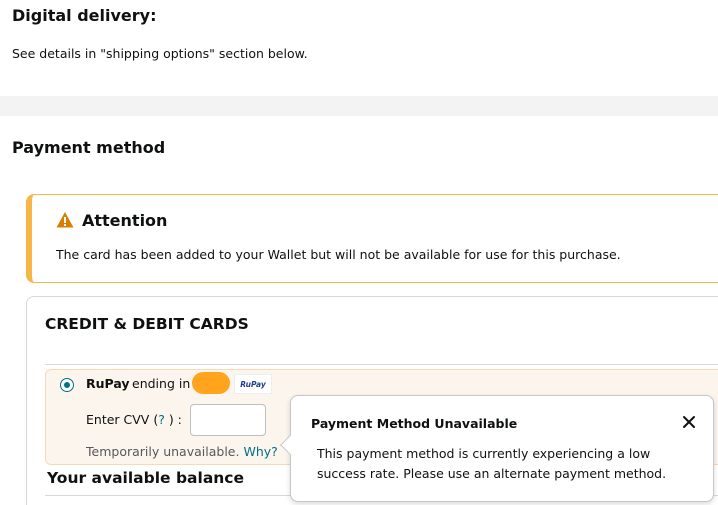 This screenshot has width=718, height=505. I want to click on warning-icon, so click(65, 220).